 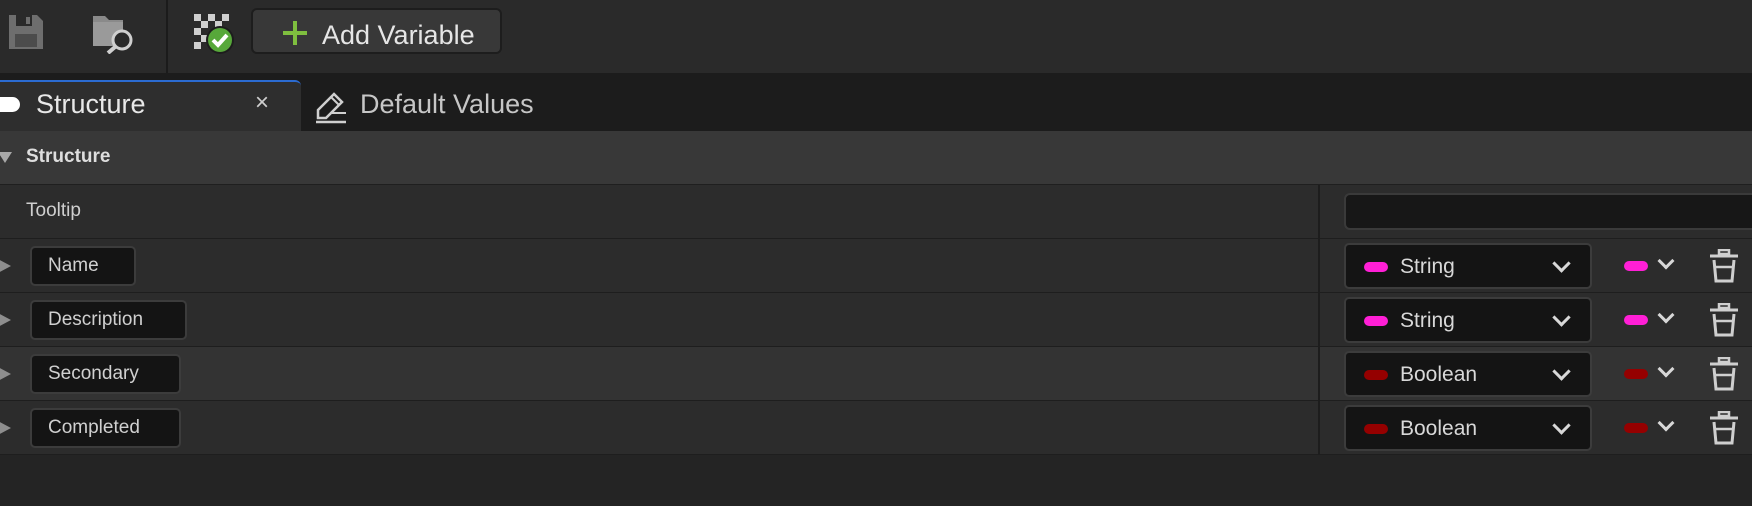 I want to click on section-title: Structure, so click(x=68, y=156).